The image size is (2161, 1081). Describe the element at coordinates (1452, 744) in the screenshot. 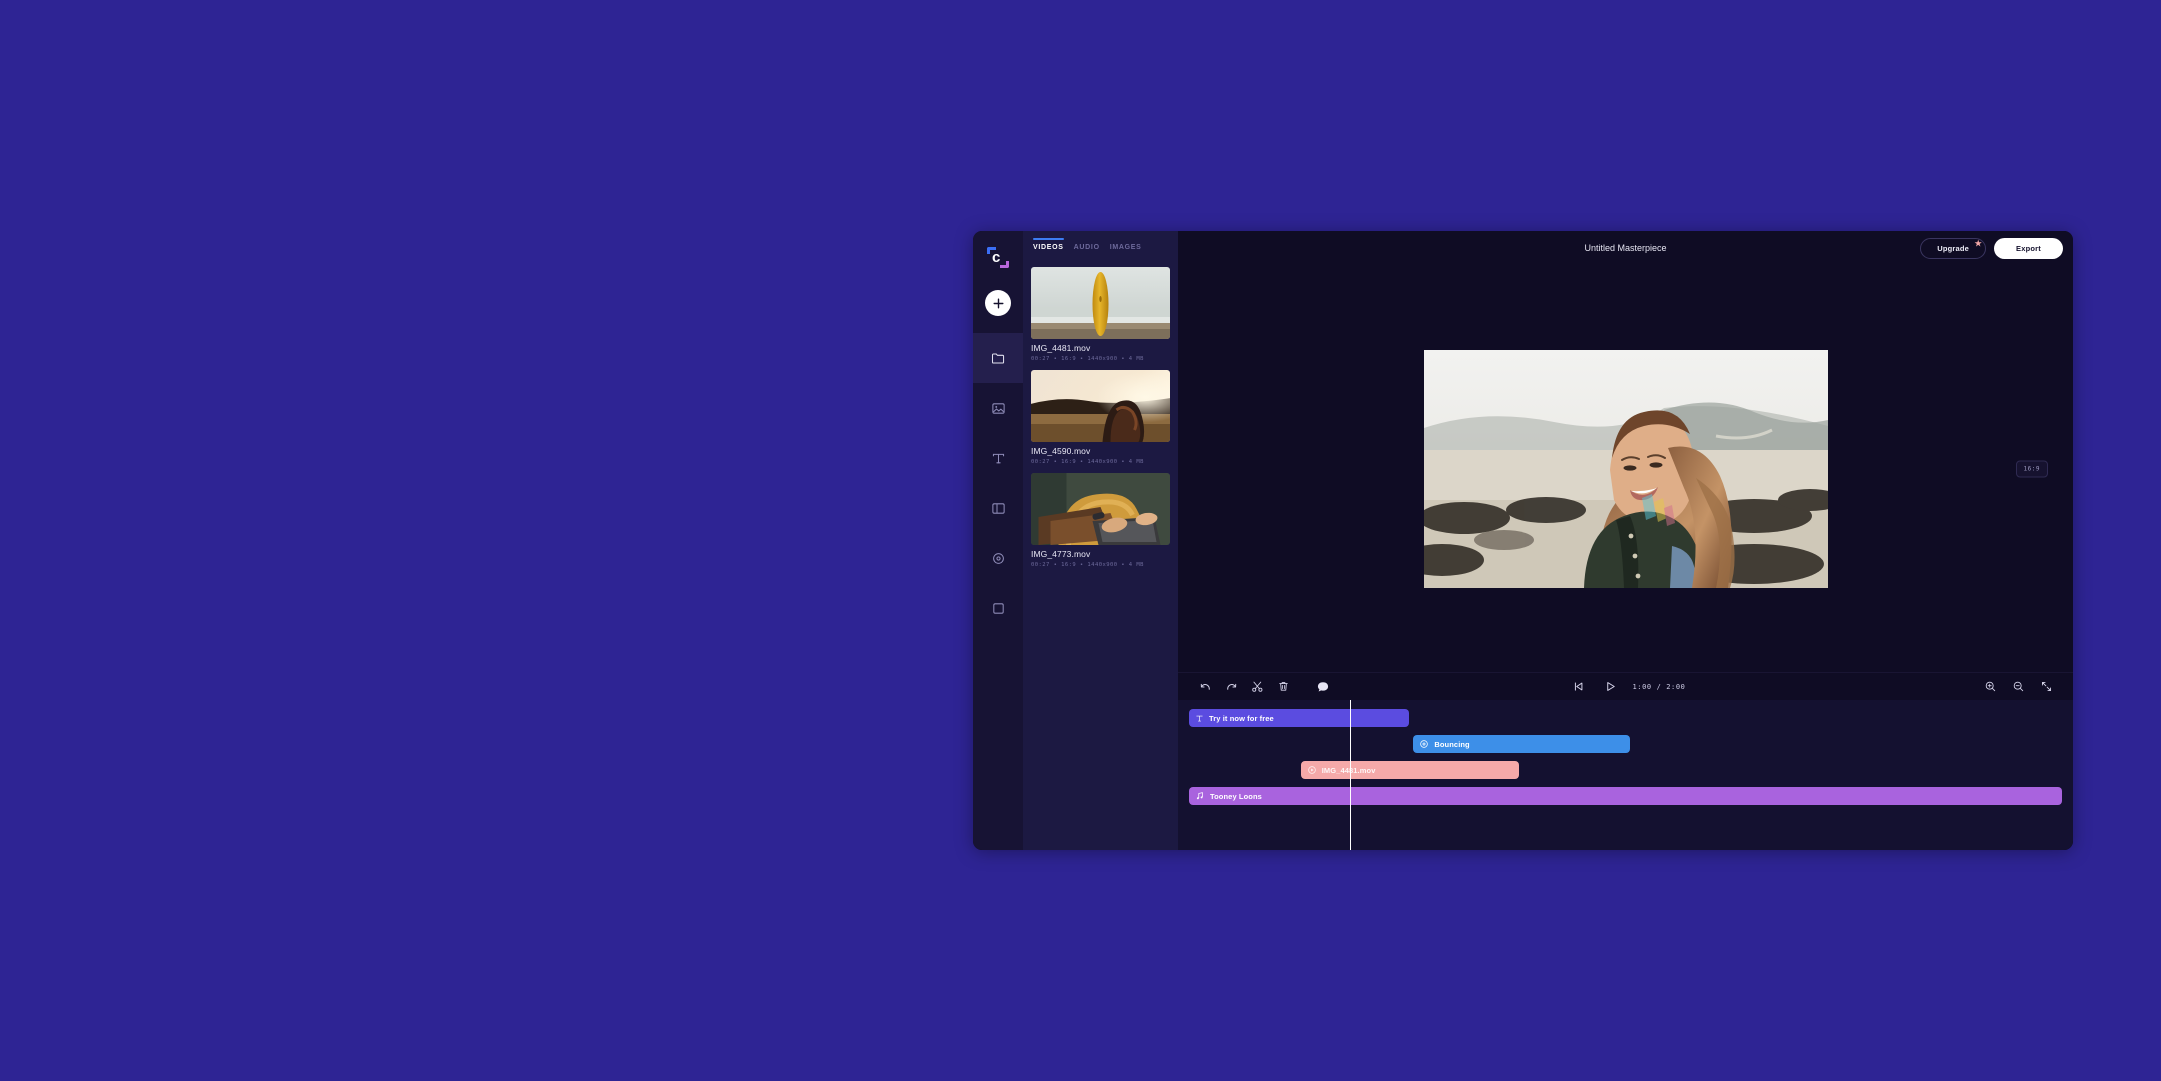

I see `clip-label: Bouncing` at that location.